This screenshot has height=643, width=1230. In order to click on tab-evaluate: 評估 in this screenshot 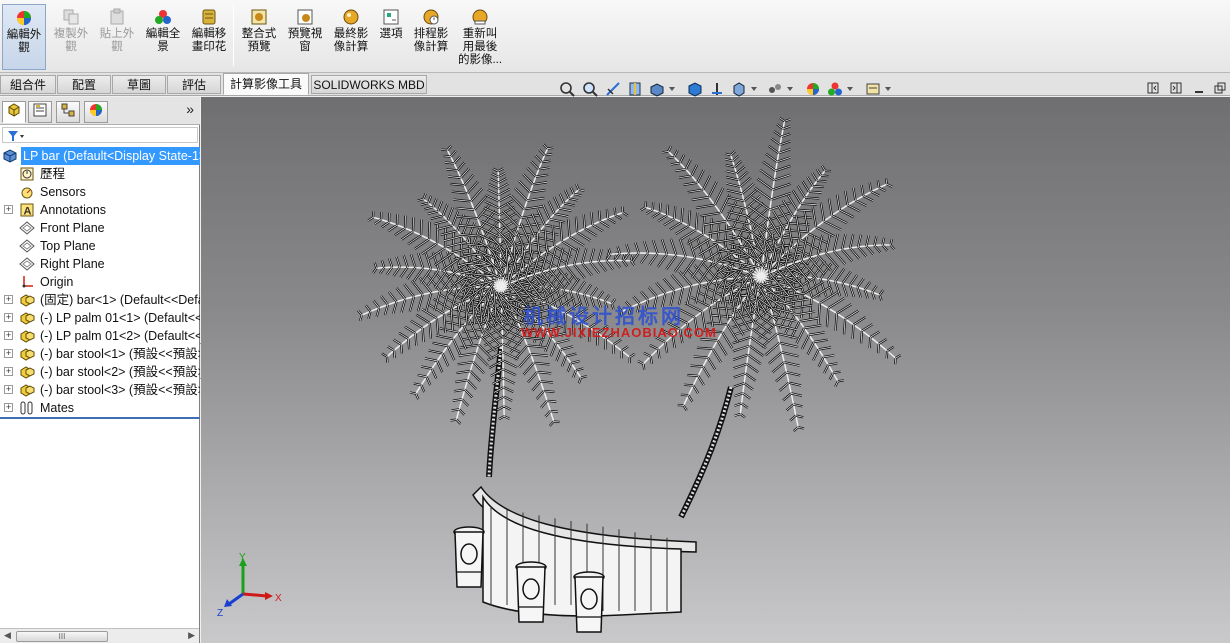, I will do `click(194, 84)`.